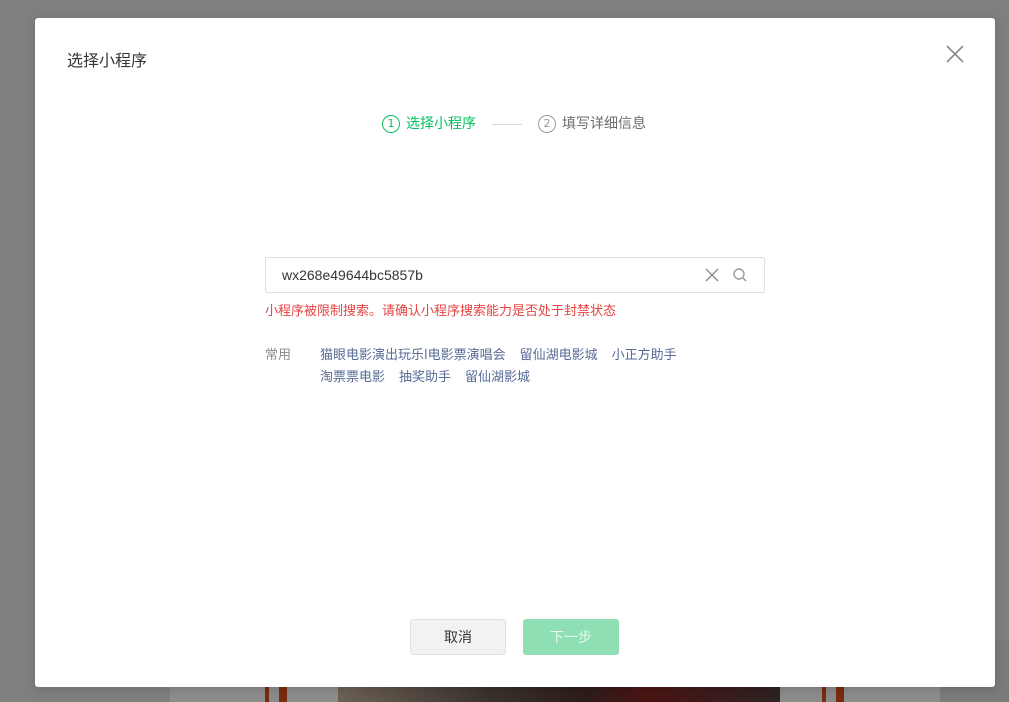  What do you see at coordinates (352, 378) in the screenshot?
I see `common-item: 淘票票电影` at bounding box center [352, 378].